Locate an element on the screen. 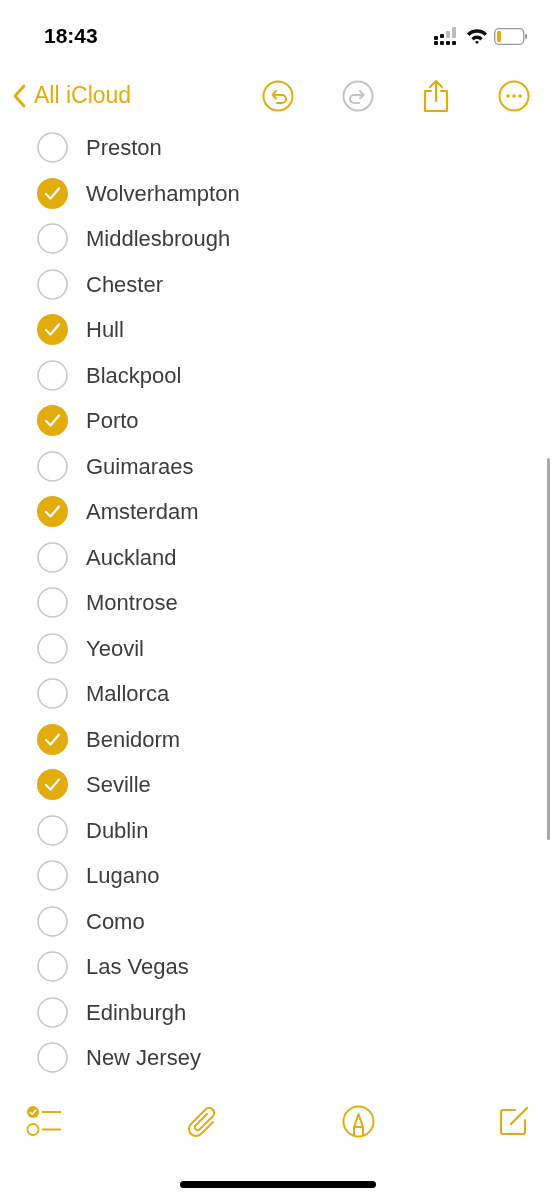 This screenshot has height=1200, width=554. more-icon is located at coordinates (514, 95).